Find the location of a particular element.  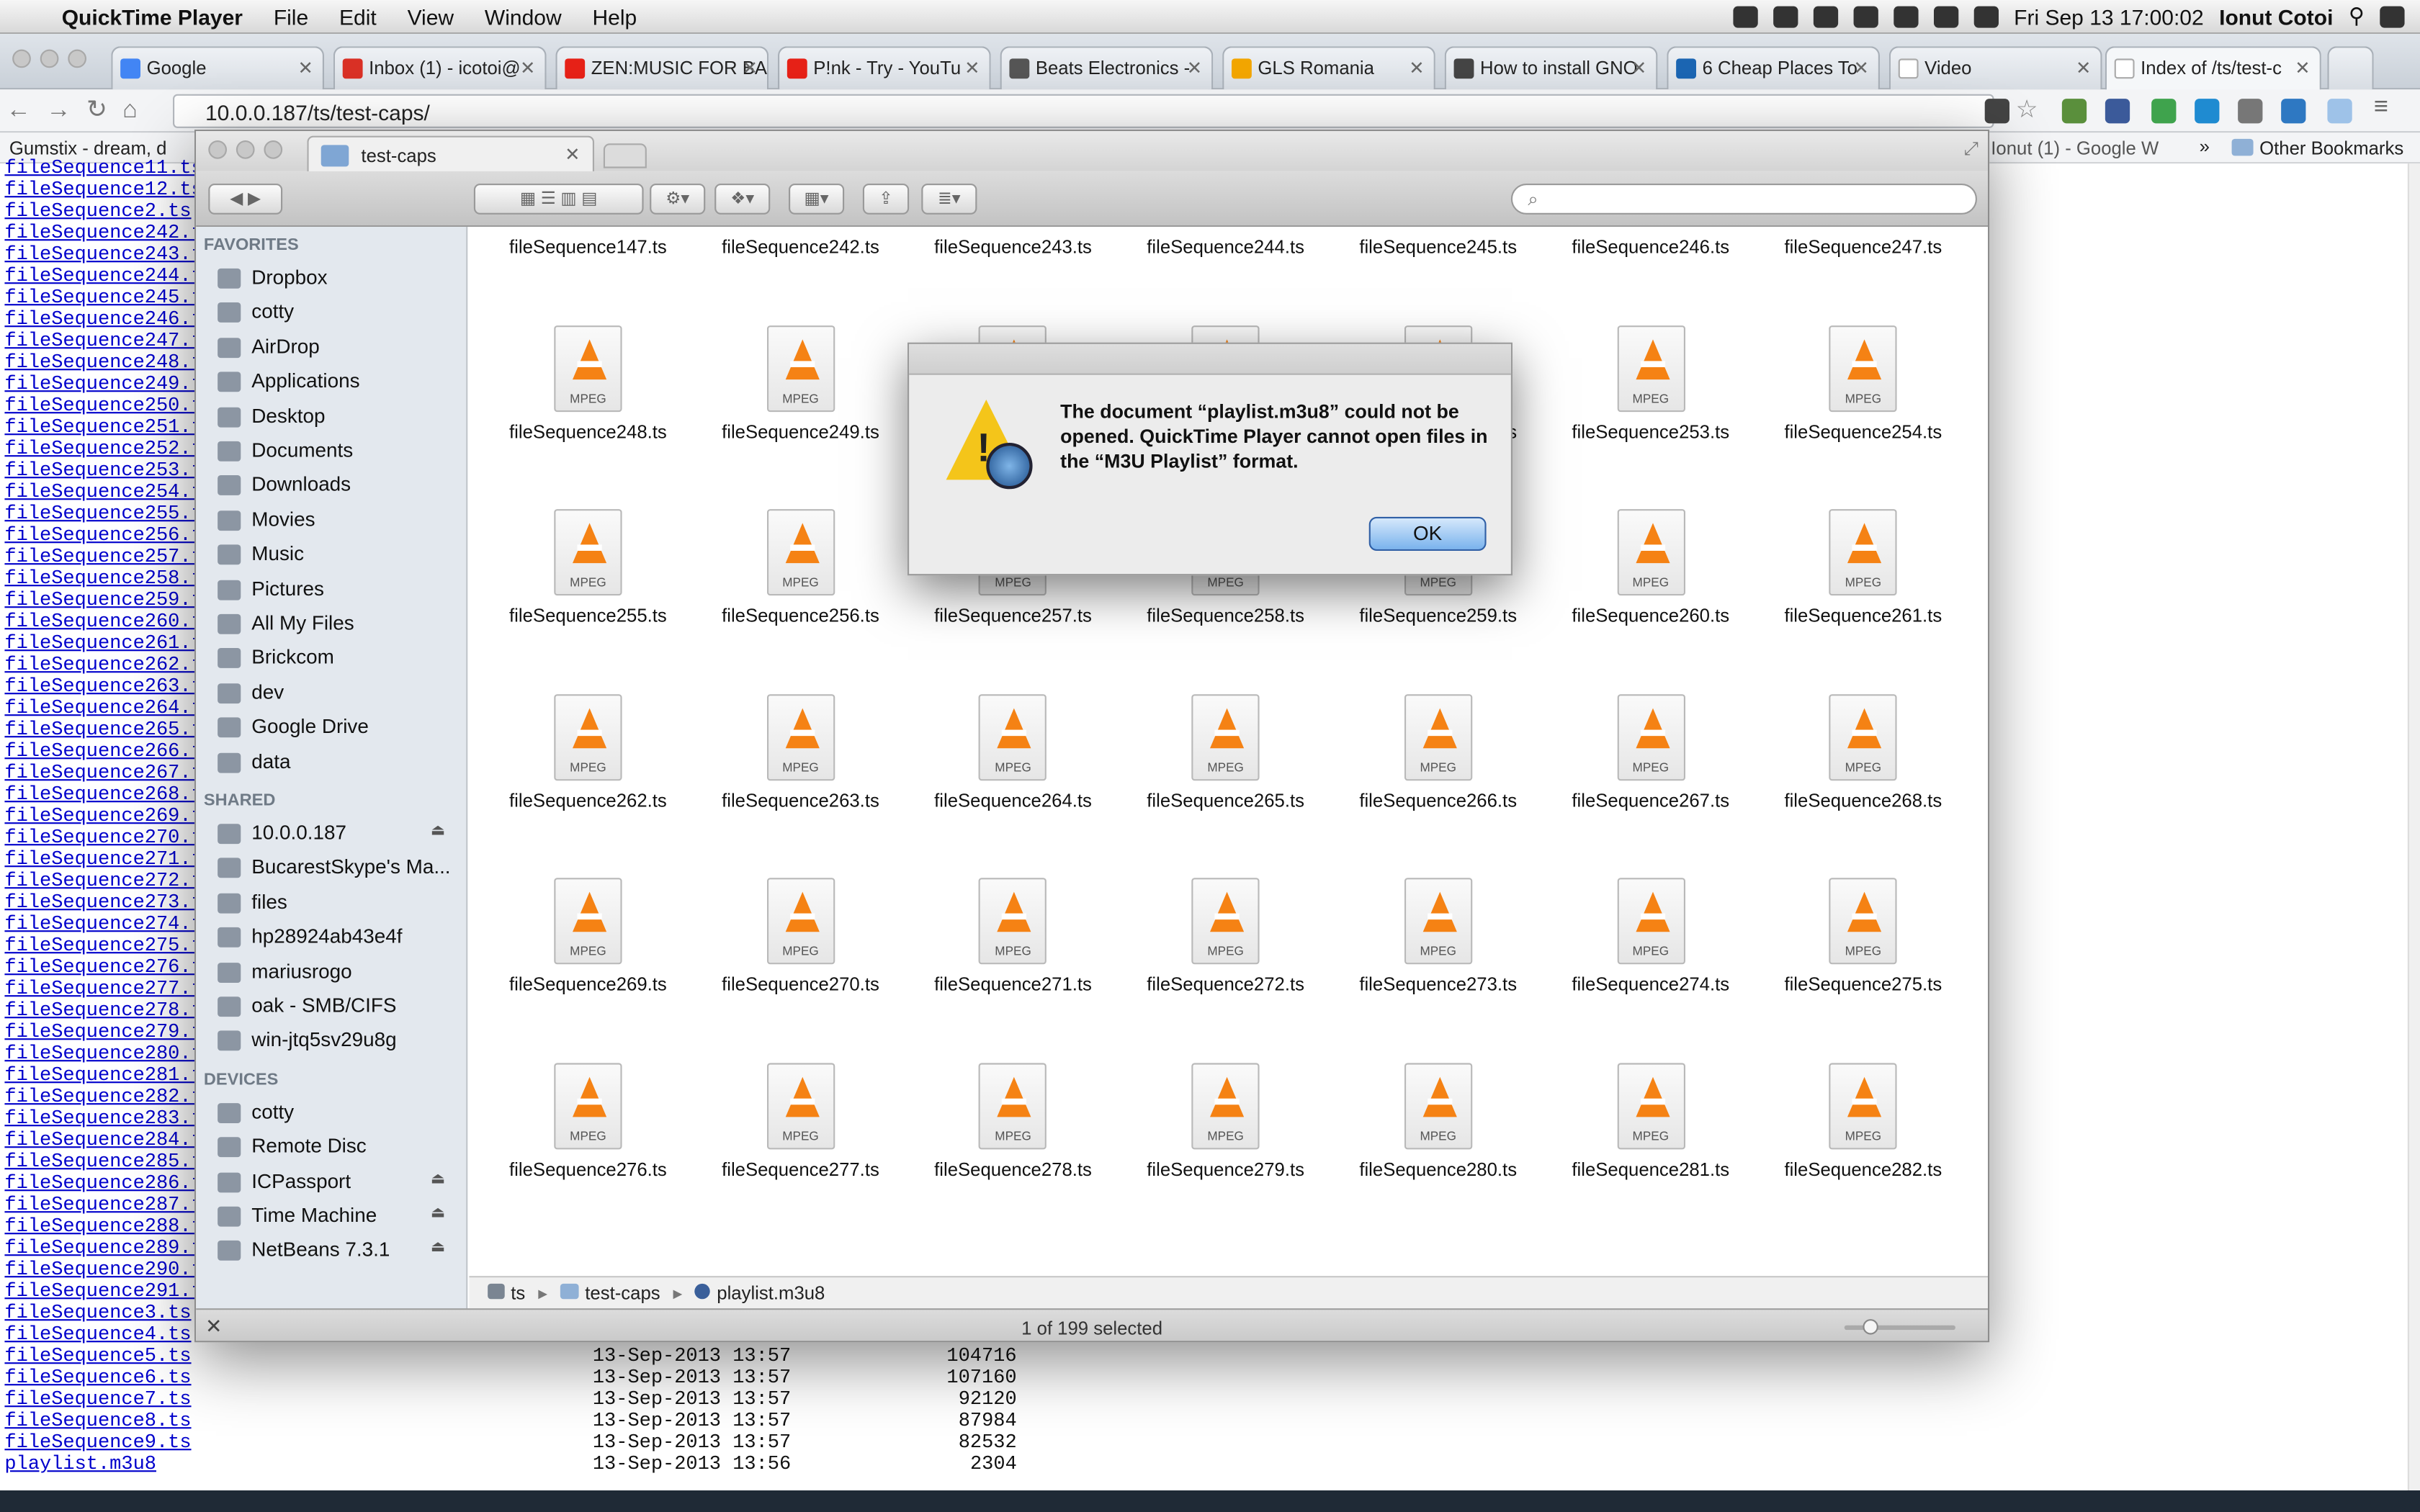

file-link: fileSequence253.ts is located at coordinates (109, 471).